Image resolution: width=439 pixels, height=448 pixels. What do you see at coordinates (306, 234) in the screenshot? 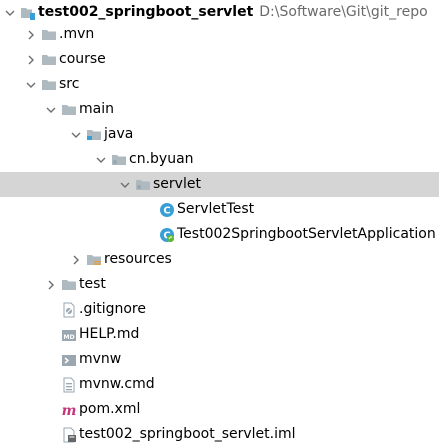
I see `tree-item-label: Test002SpringbootServletApplication` at bounding box center [306, 234].